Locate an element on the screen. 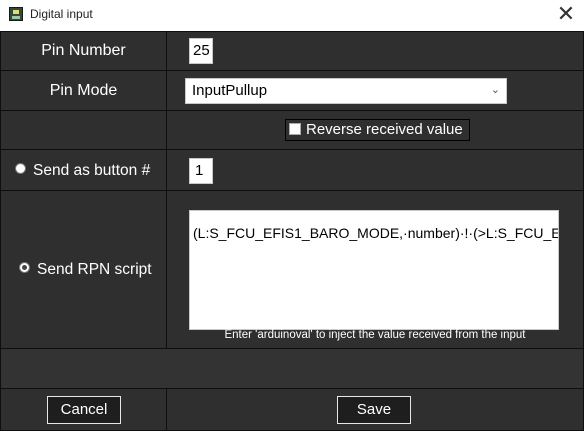  pin-number-input-cell: 25 is located at coordinates (375, 51).